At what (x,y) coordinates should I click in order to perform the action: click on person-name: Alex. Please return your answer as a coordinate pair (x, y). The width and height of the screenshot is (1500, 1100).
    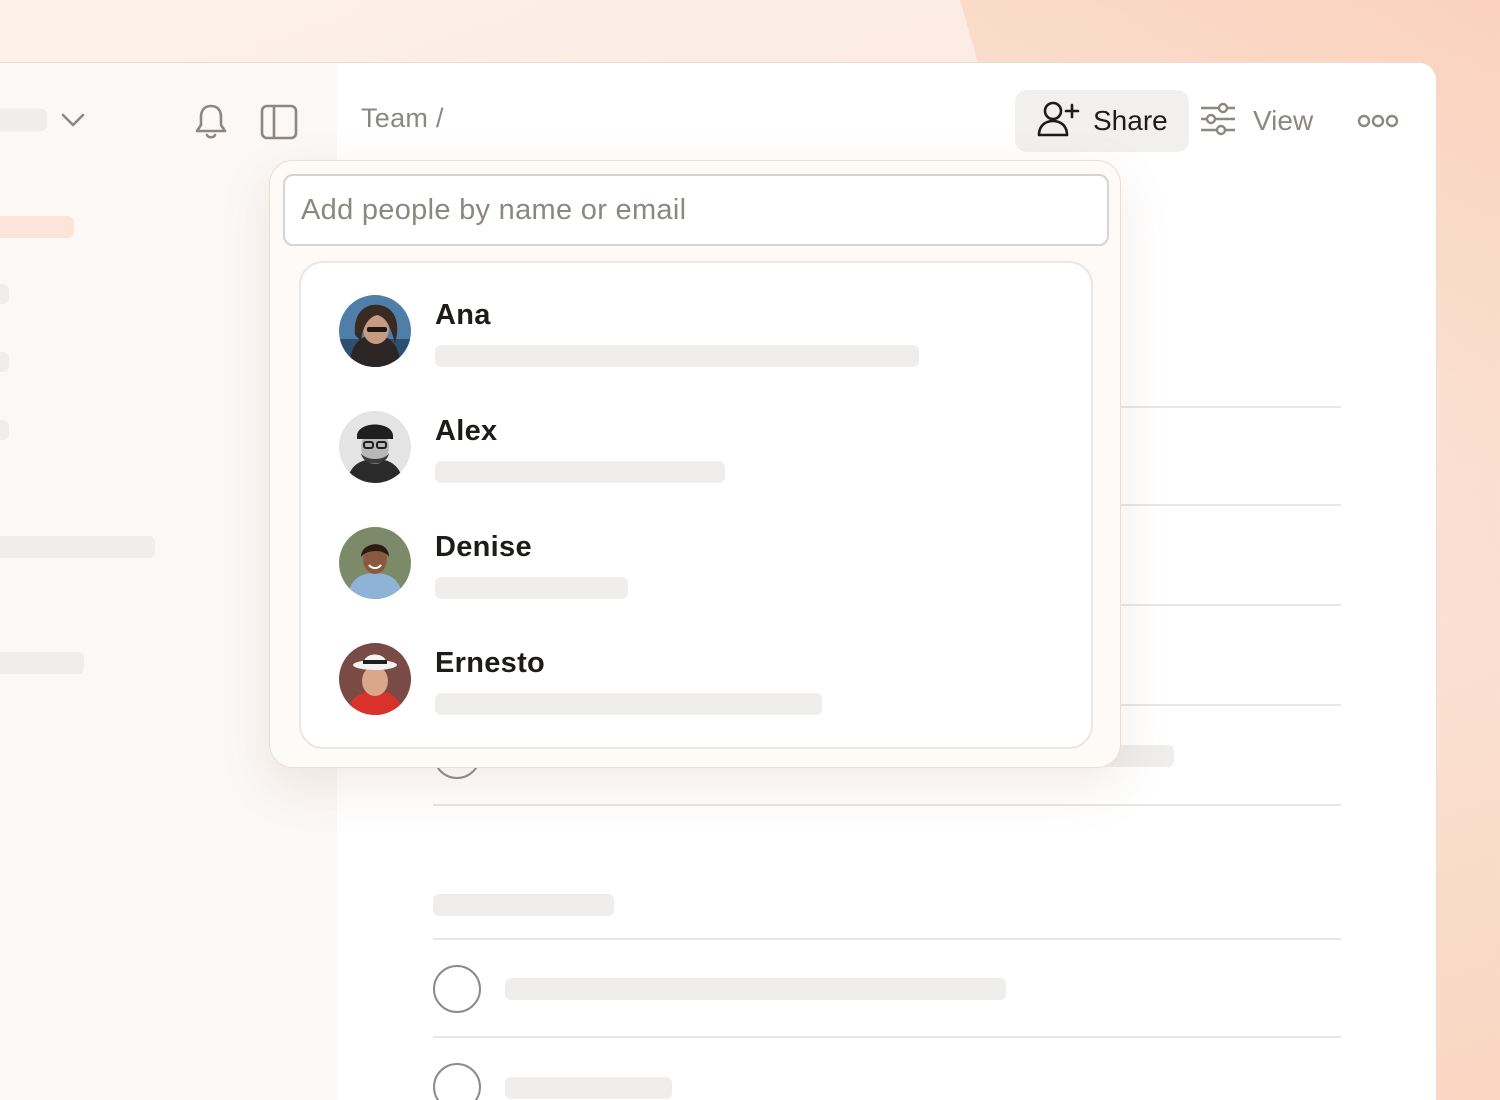
    Looking at the image, I should click on (466, 431).